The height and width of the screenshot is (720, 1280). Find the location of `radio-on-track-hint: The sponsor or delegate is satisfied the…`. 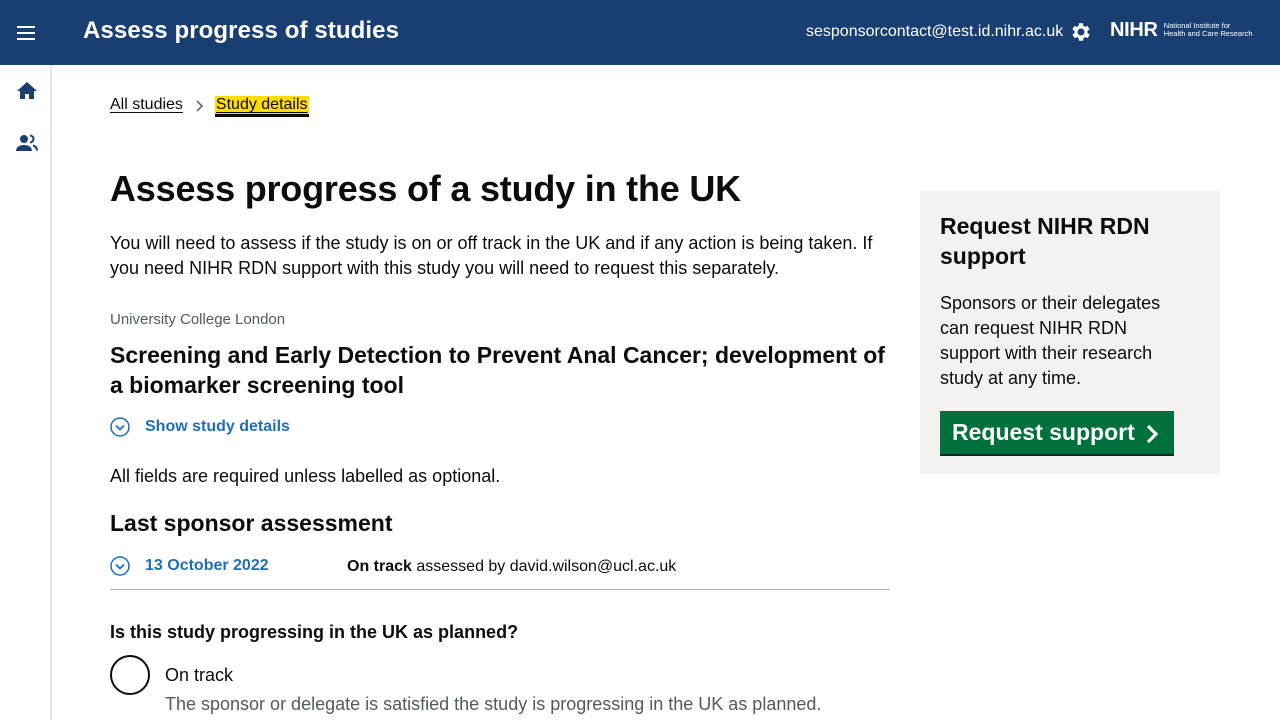

radio-on-track-hint: The sponsor or delegate is satisfied the… is located at coordinates (493, 704).